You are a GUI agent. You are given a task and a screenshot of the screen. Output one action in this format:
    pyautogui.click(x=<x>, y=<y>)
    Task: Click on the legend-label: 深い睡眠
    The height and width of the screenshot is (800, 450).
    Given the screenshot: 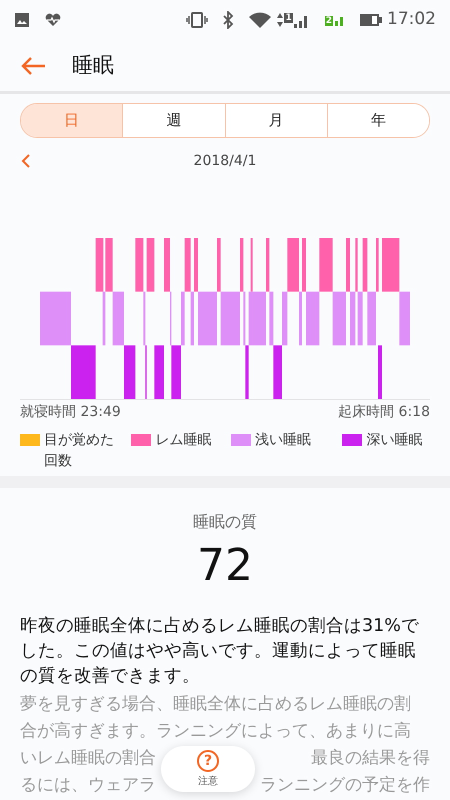 What is the action you would take?
    pyautogui.click(x=394, y=440)
    